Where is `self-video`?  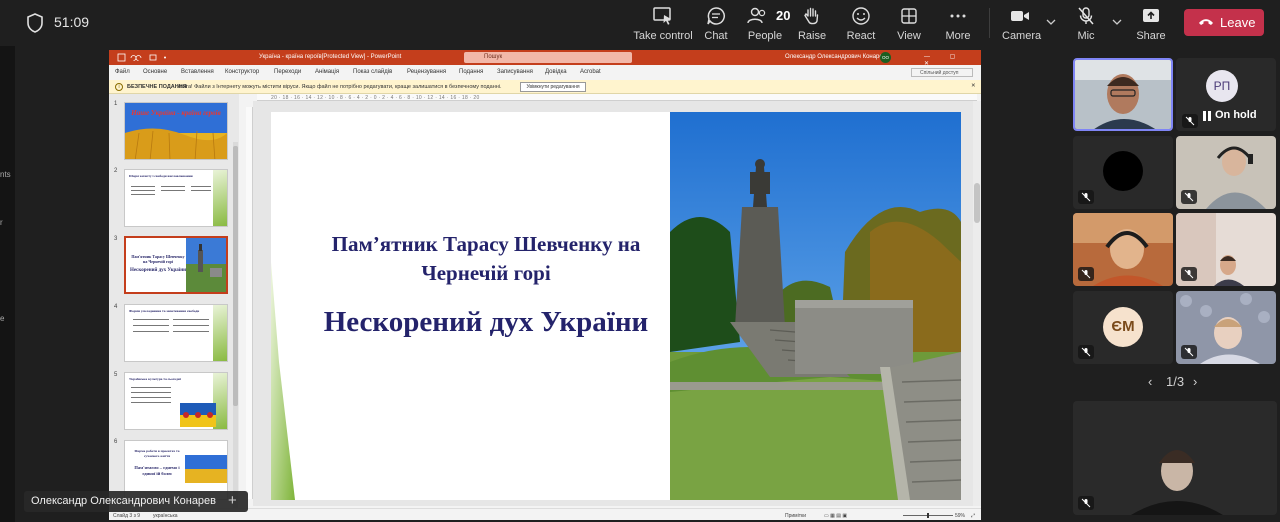
self-video is located at coordinates (1175, 458).